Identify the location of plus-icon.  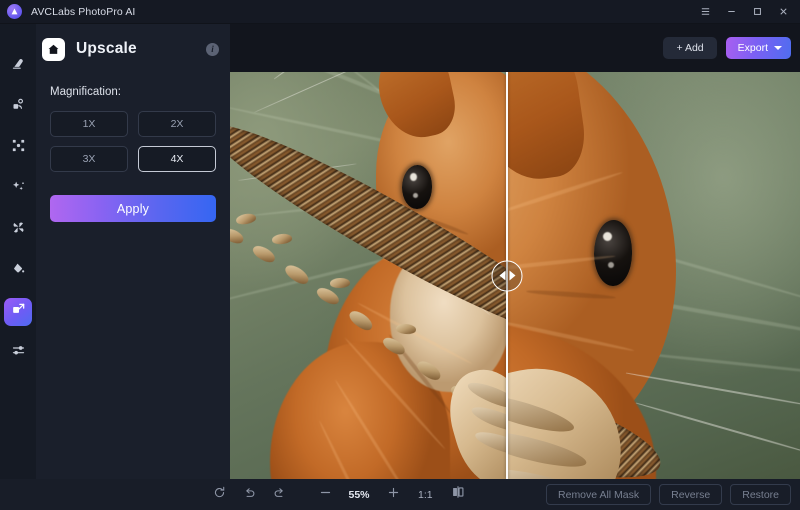
(393, 495).